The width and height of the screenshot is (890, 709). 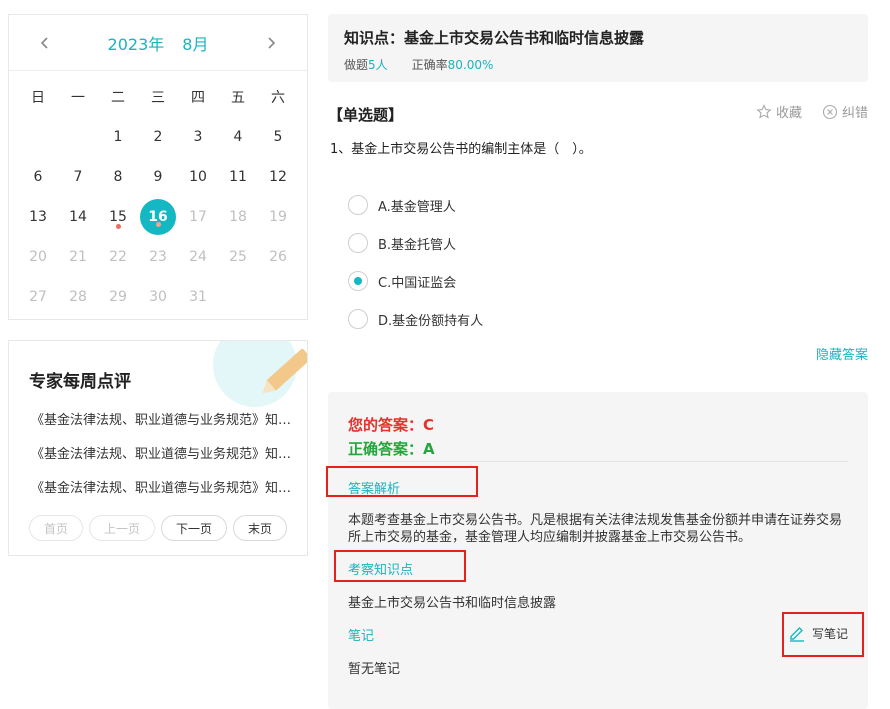 I want to click on calendar-day: 21, so click(x=78, y=257).